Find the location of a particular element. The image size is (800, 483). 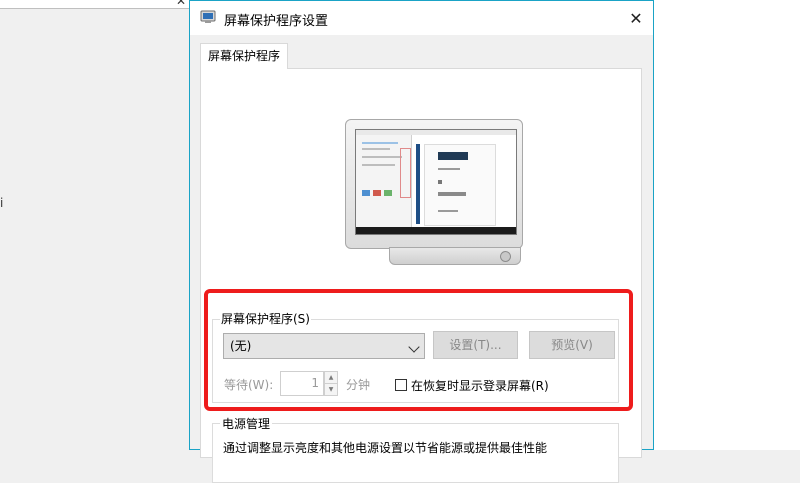

close-icon: ✕ is located at coordinates (636, 18).